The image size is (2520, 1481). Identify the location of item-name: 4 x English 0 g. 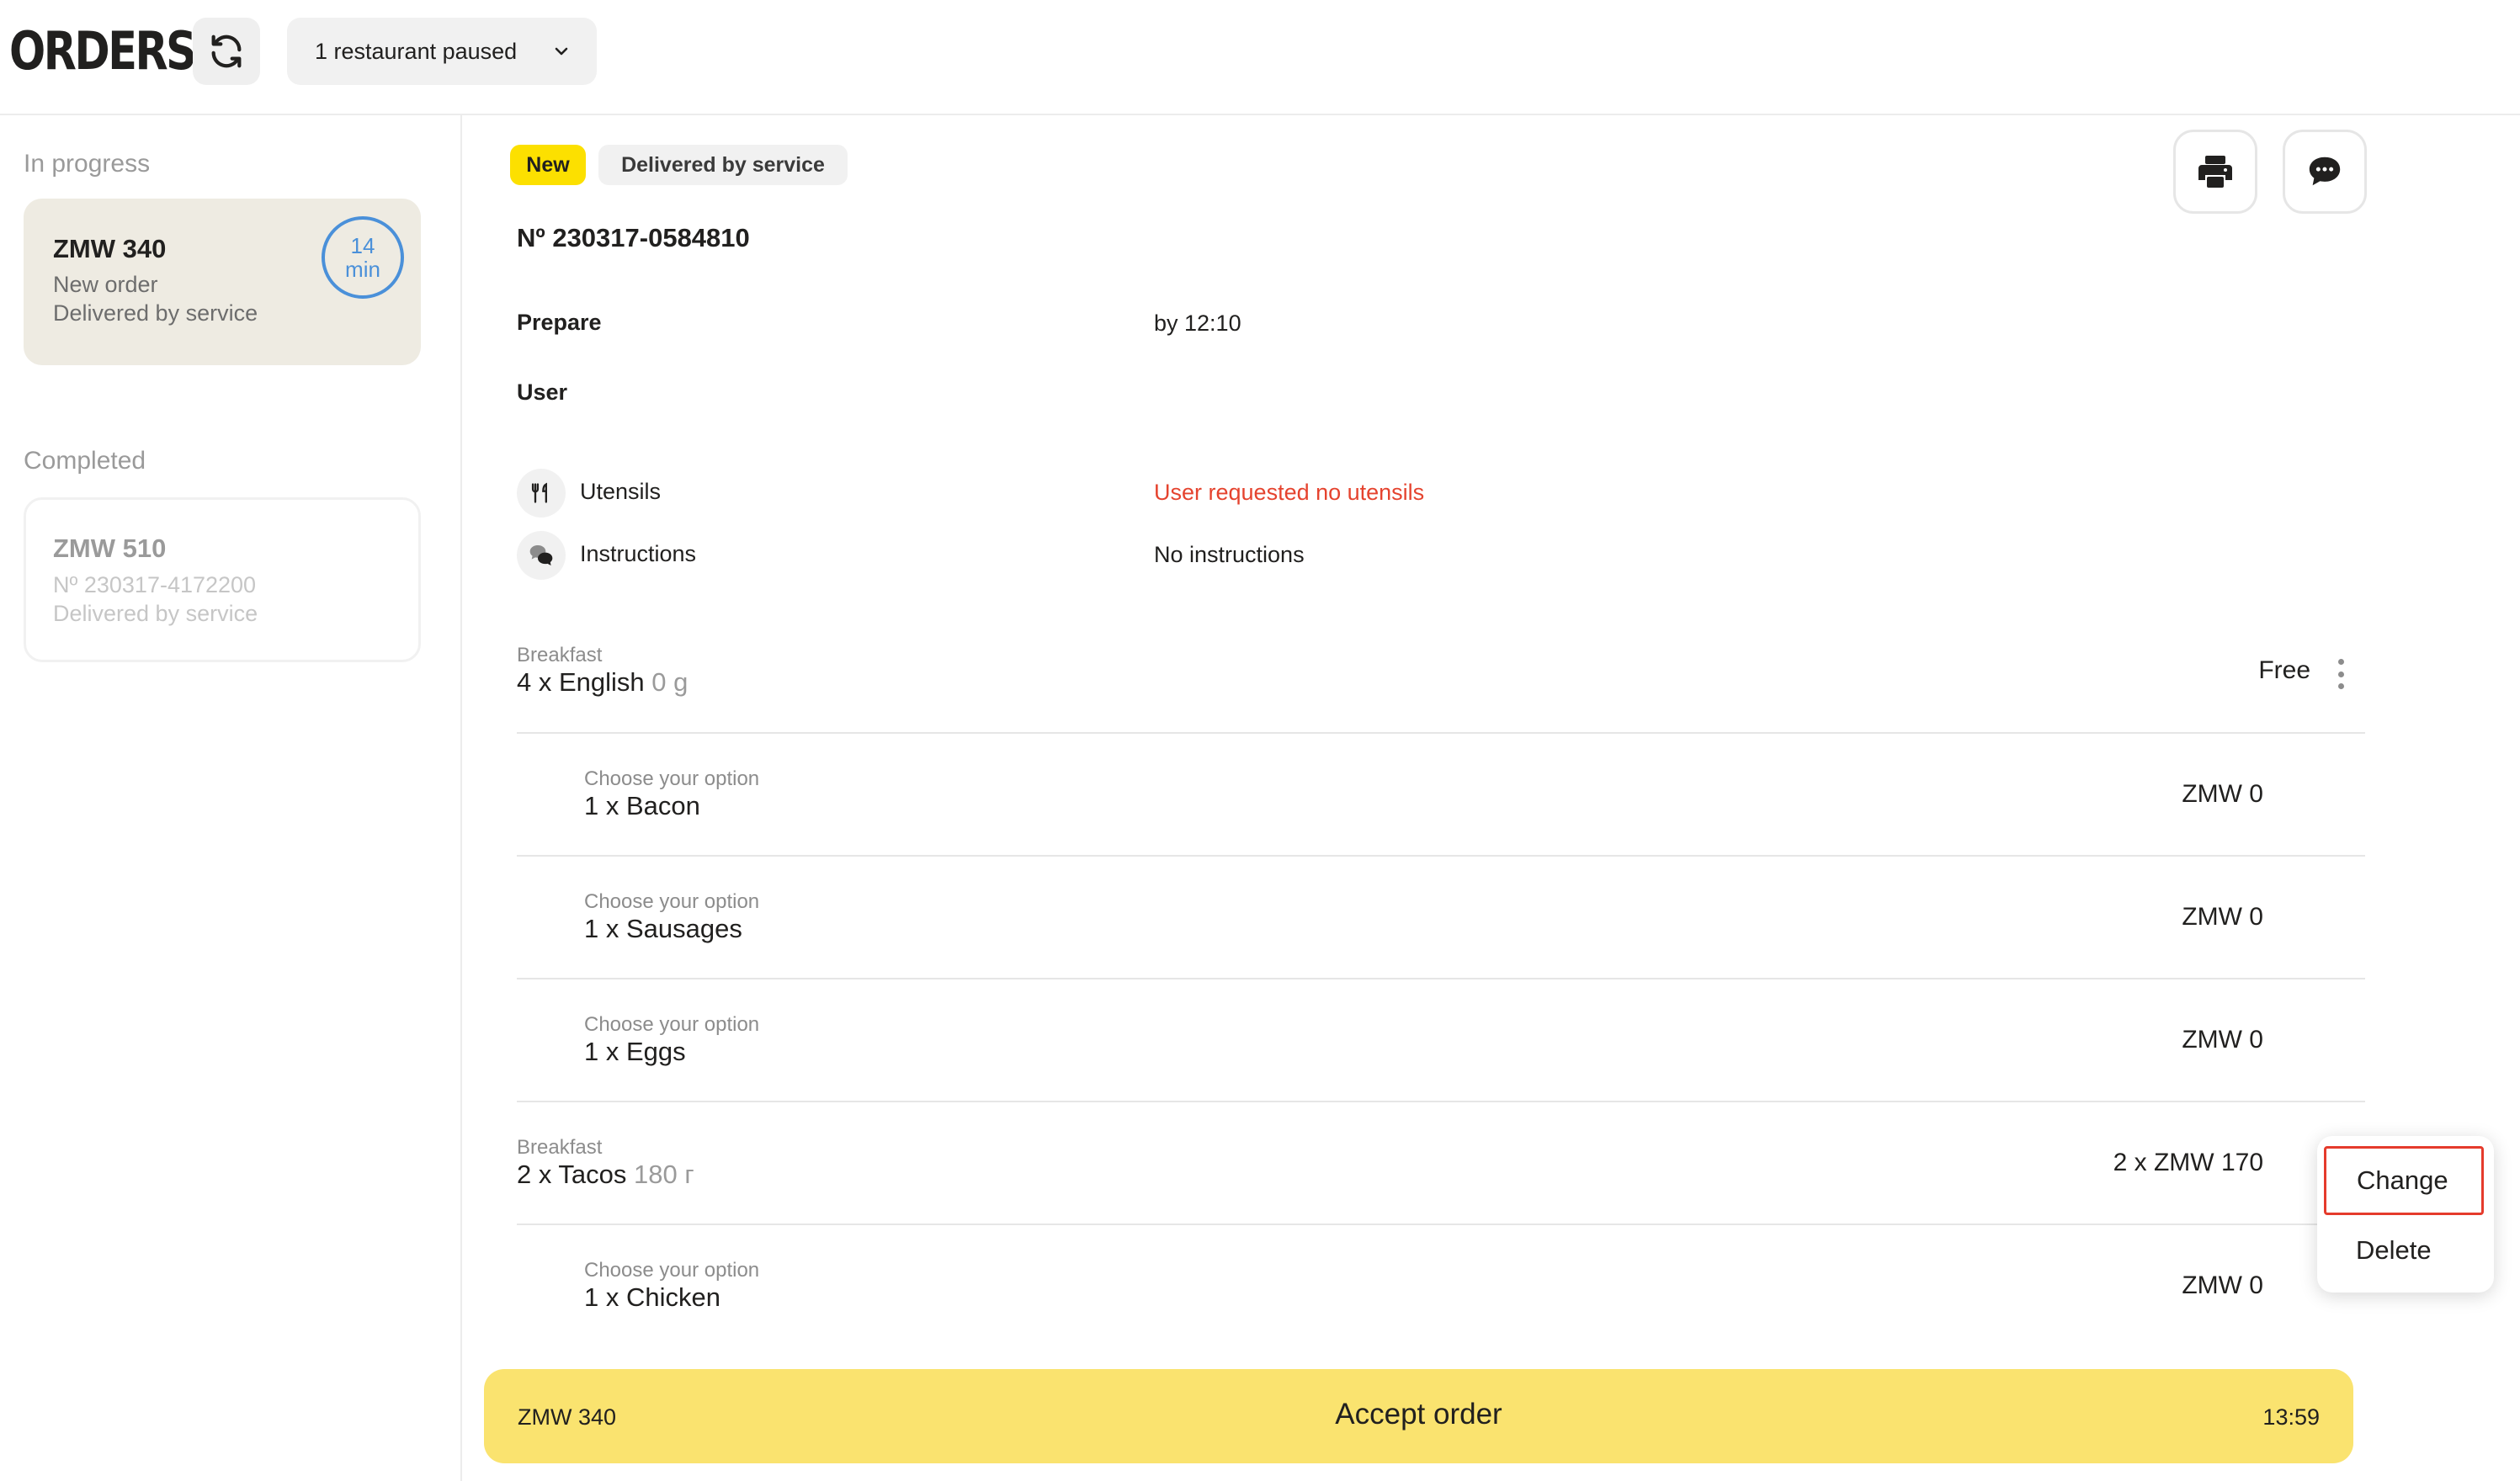
(602, 682).